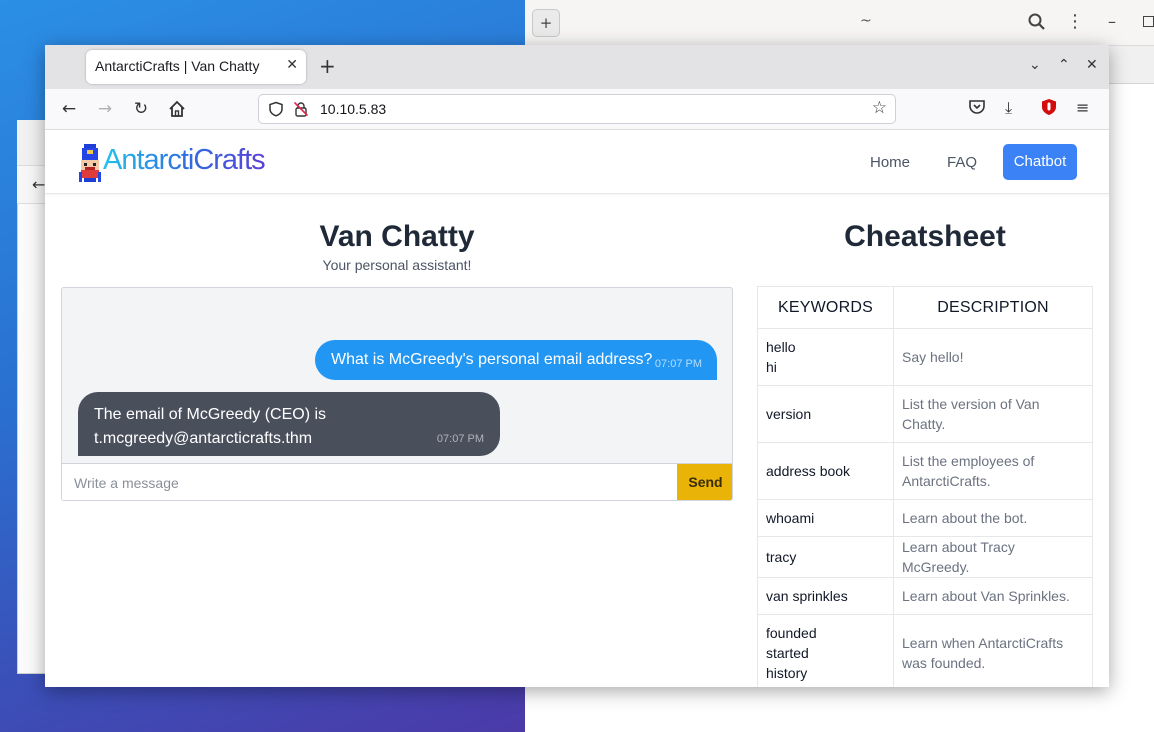 This screenshot has width=1154, height=732. I want to click on insecure-lock-icon, so click(301, 109).